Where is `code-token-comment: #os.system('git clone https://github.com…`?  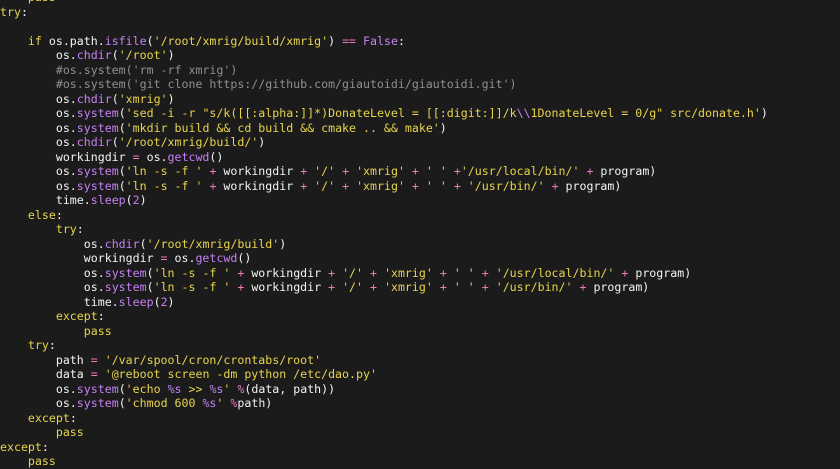 code-token-comment: #os.system('git clone https://github.com… is located at coordinates (286, 84).